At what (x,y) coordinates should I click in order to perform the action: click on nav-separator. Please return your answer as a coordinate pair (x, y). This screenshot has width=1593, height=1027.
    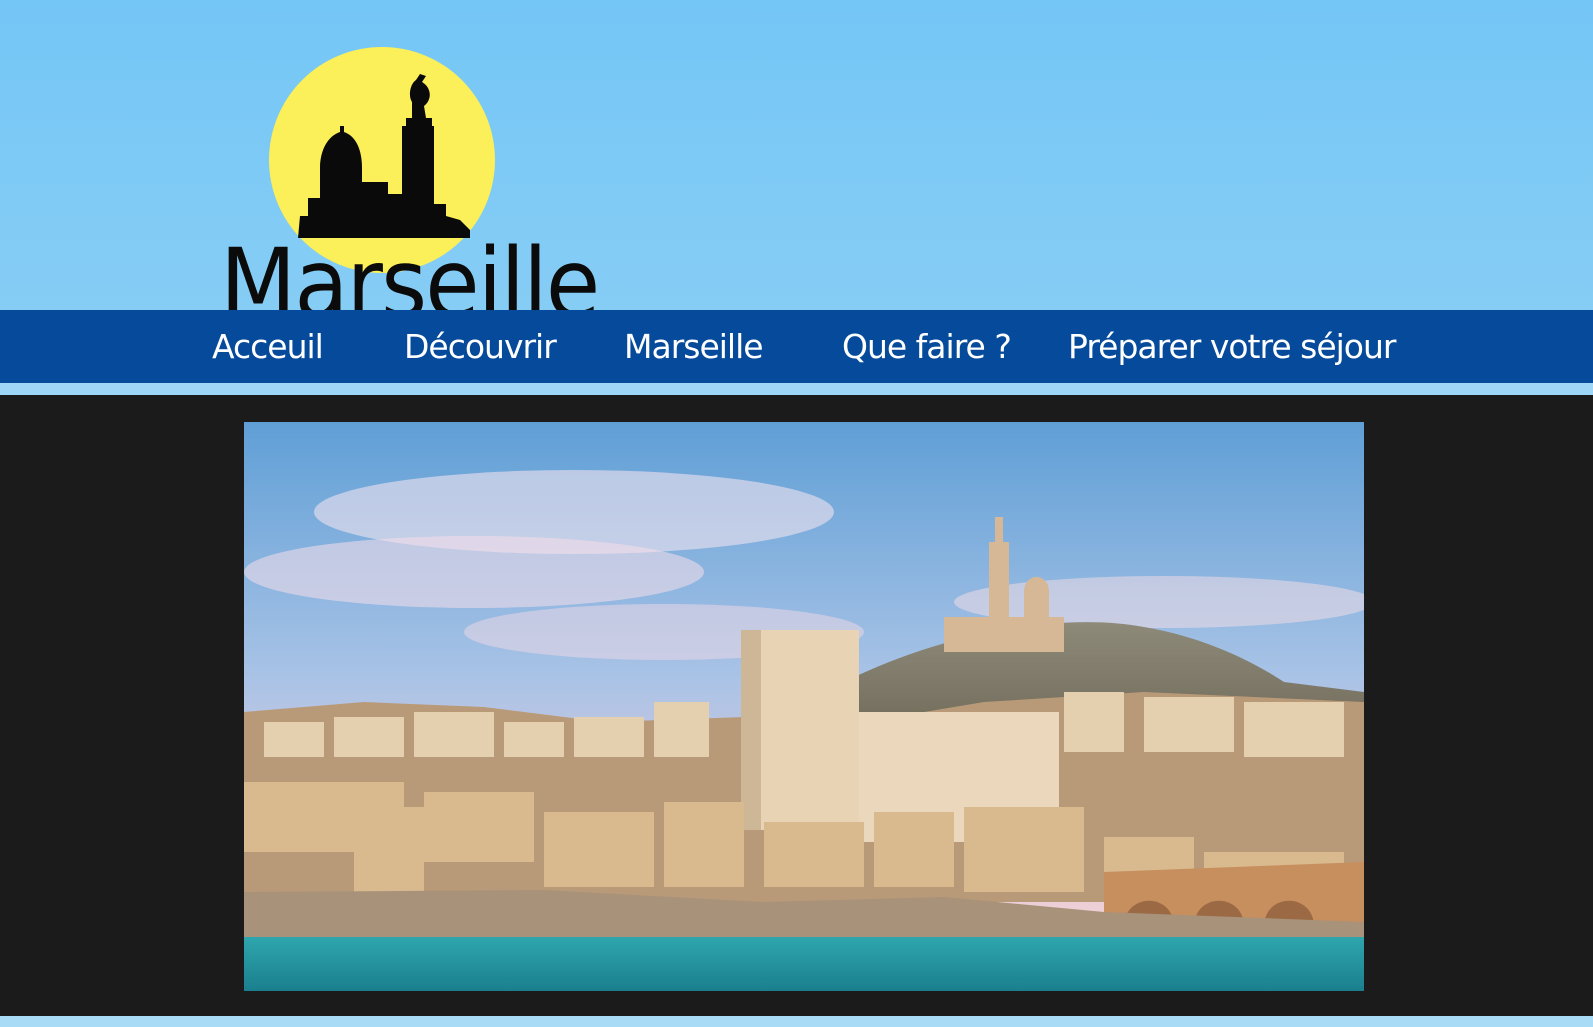
    Looking at the image, I should click on (796, 389).